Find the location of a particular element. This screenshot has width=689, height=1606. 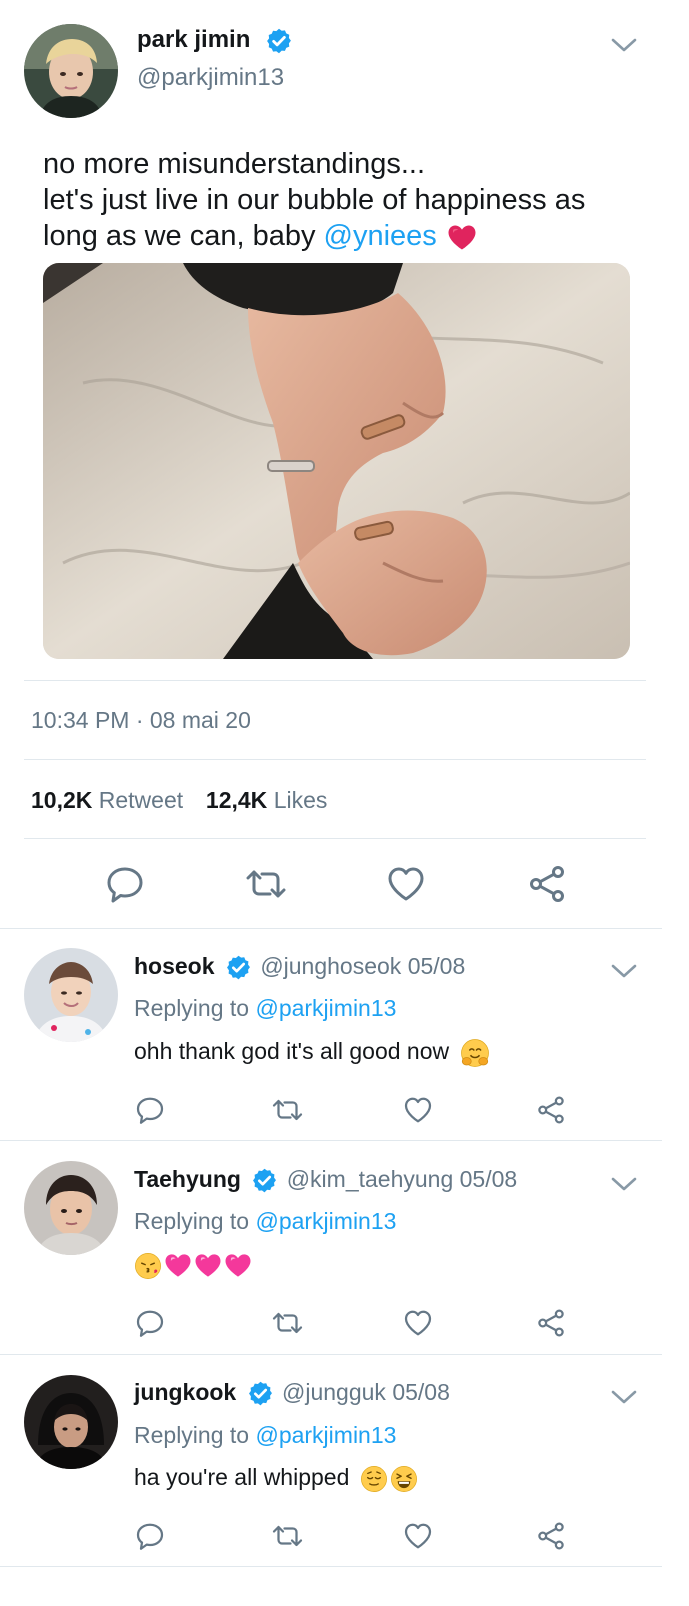

reply-text: ha you're all whipped is located at coordinates (276, 1478).